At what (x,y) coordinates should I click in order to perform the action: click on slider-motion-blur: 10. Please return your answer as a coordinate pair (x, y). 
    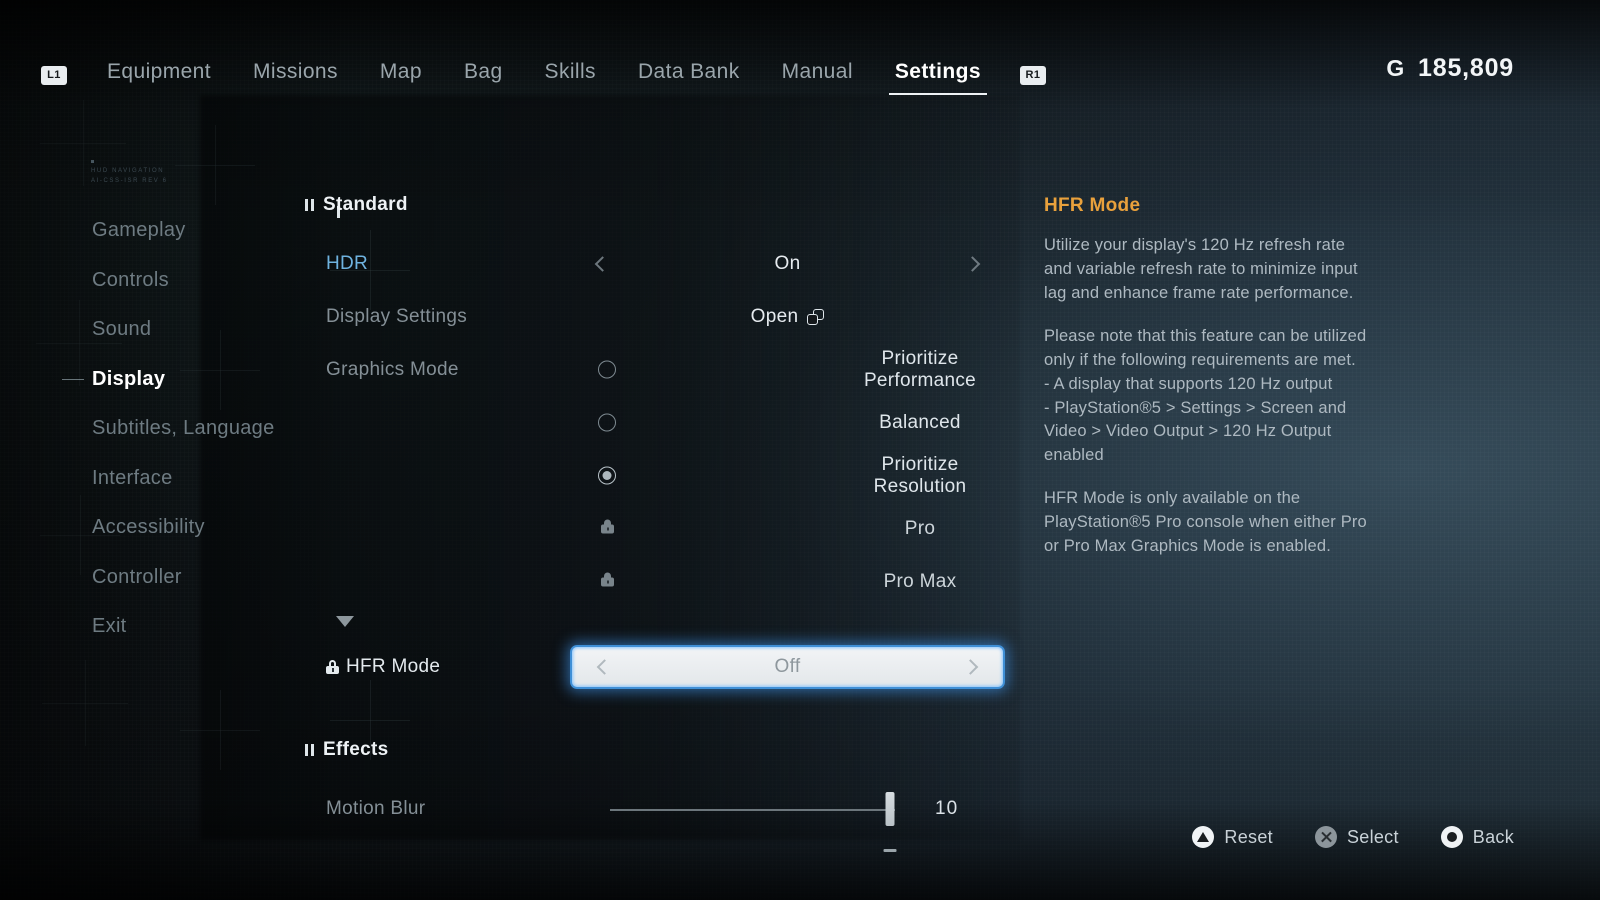
    Looking at the image, I should click on (787, 820).